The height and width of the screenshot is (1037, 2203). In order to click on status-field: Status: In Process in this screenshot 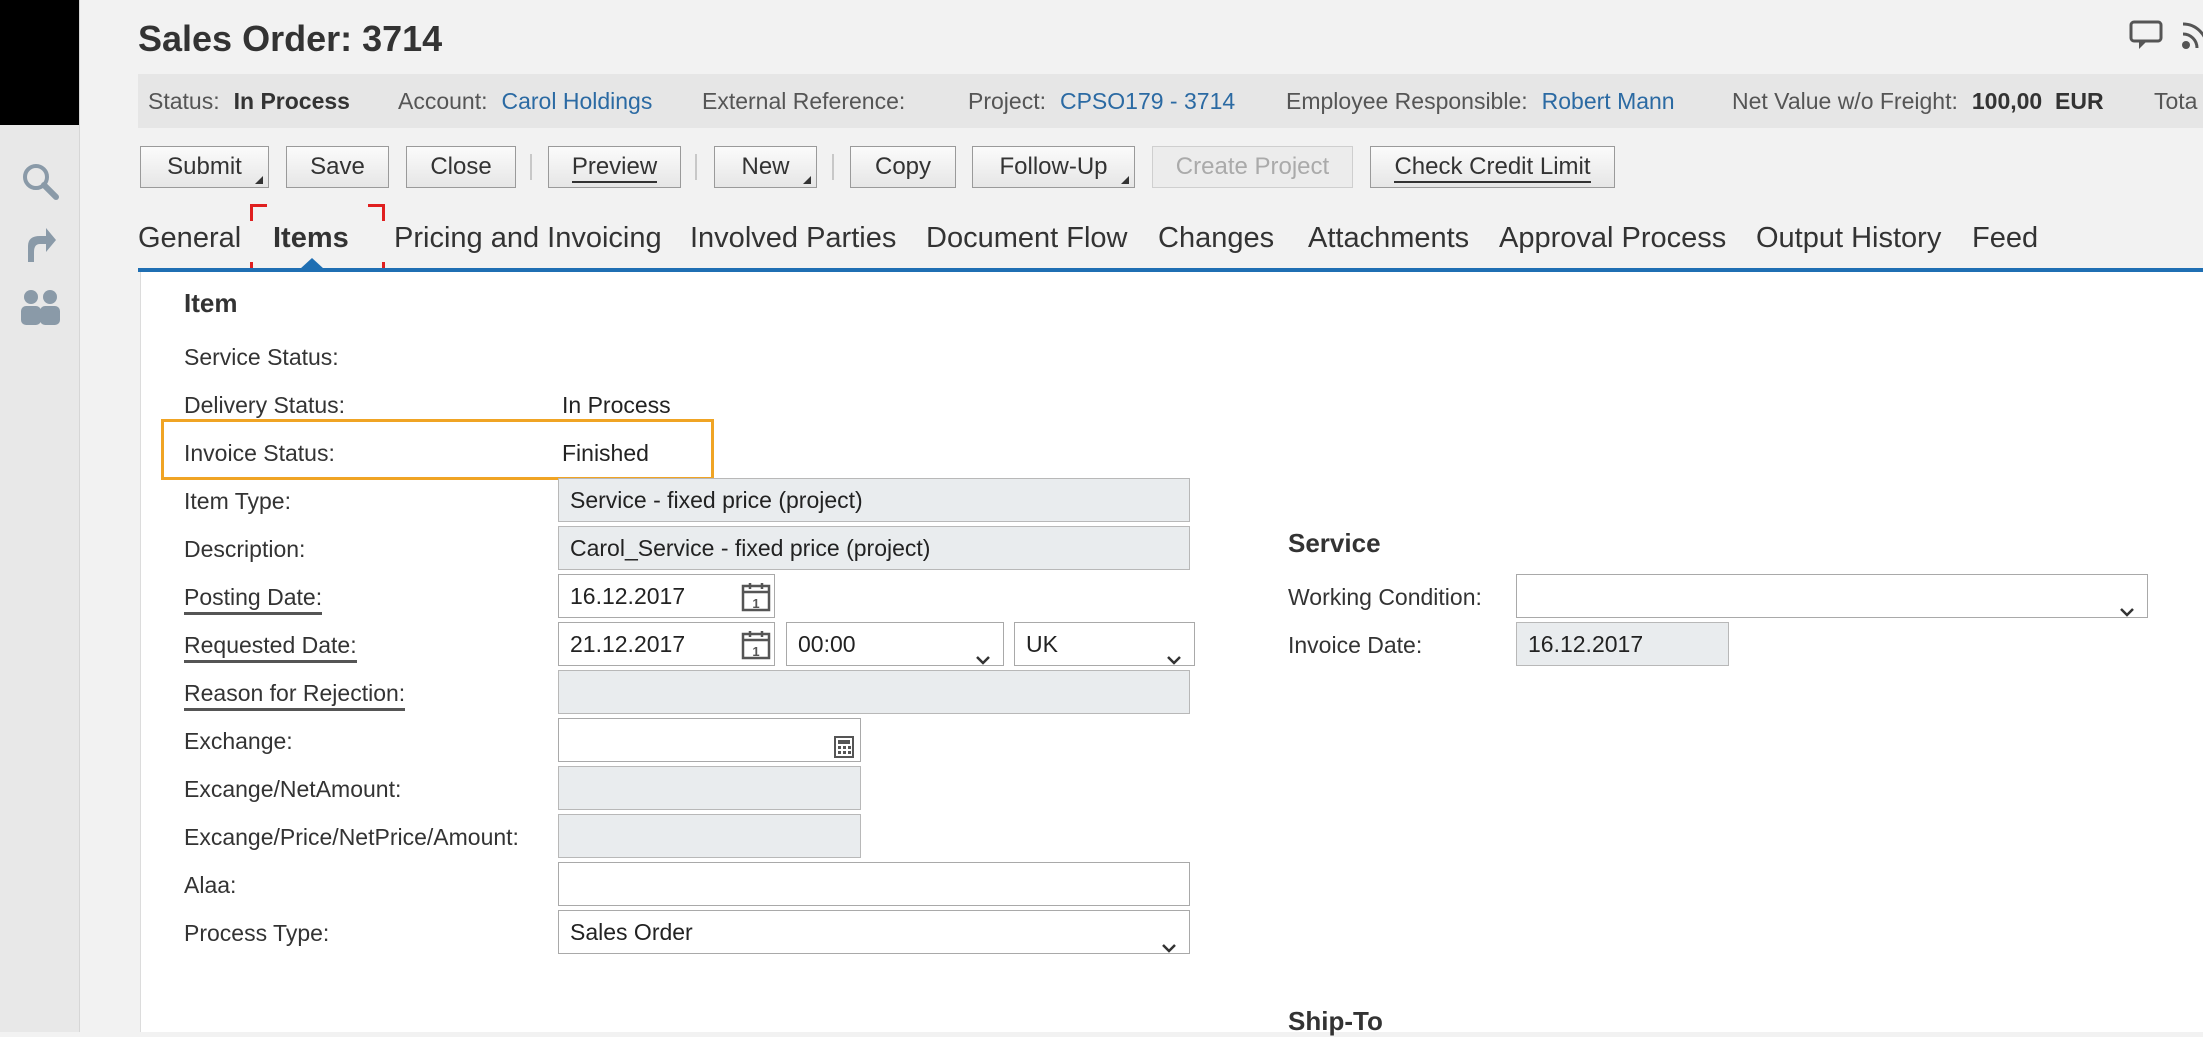, I will do `click(249, 101)`.